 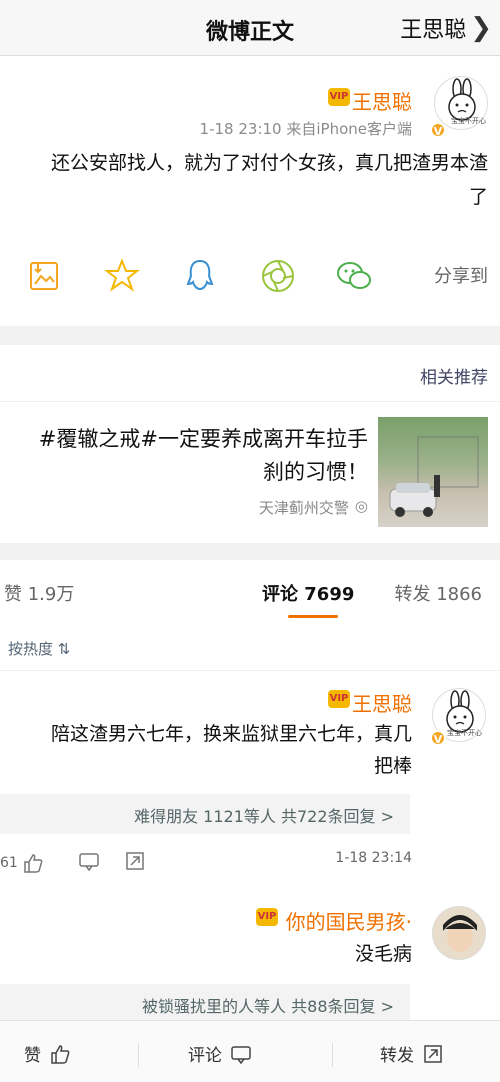 I want to click on like-label: 赞, so click(x=32, y=1056).